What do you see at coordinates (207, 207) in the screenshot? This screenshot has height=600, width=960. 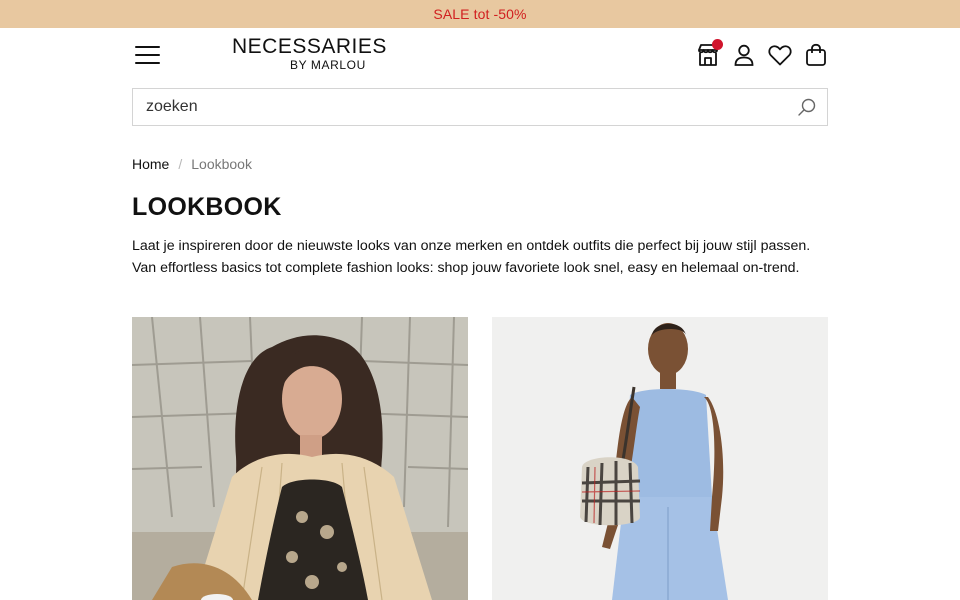 I see `page-title: LOOKBOOK` at bounding box center [207, 207].